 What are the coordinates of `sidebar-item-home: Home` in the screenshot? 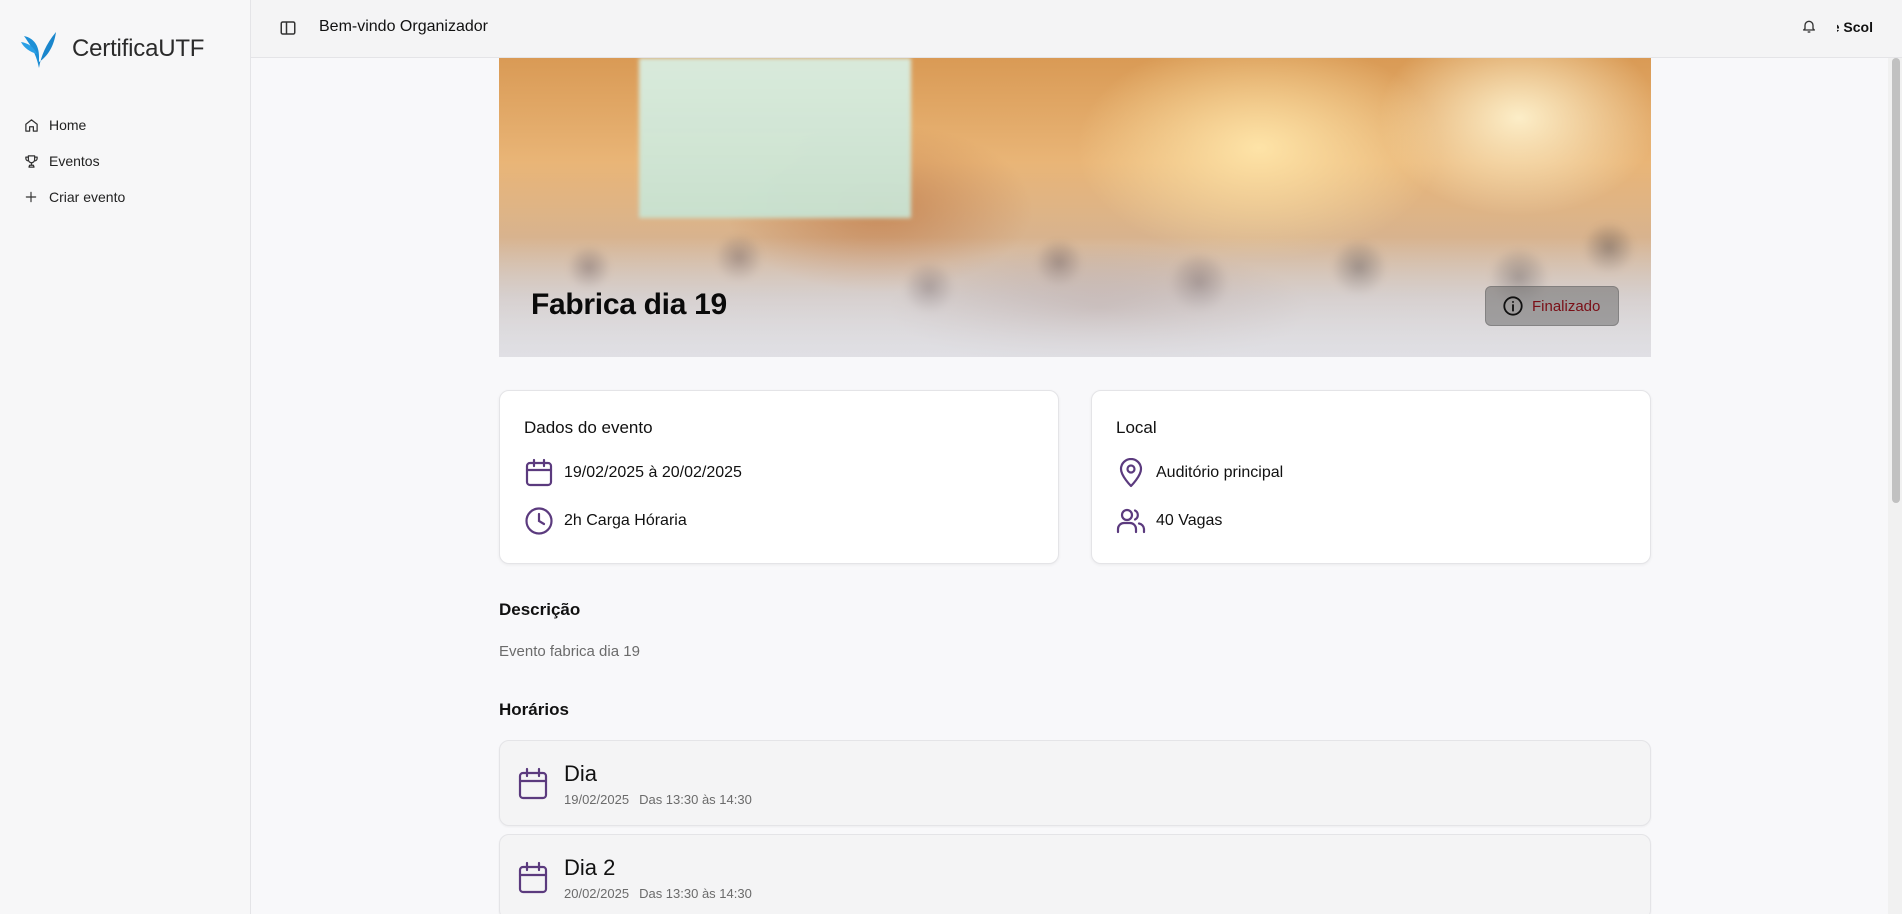 It's located at (73, 125).